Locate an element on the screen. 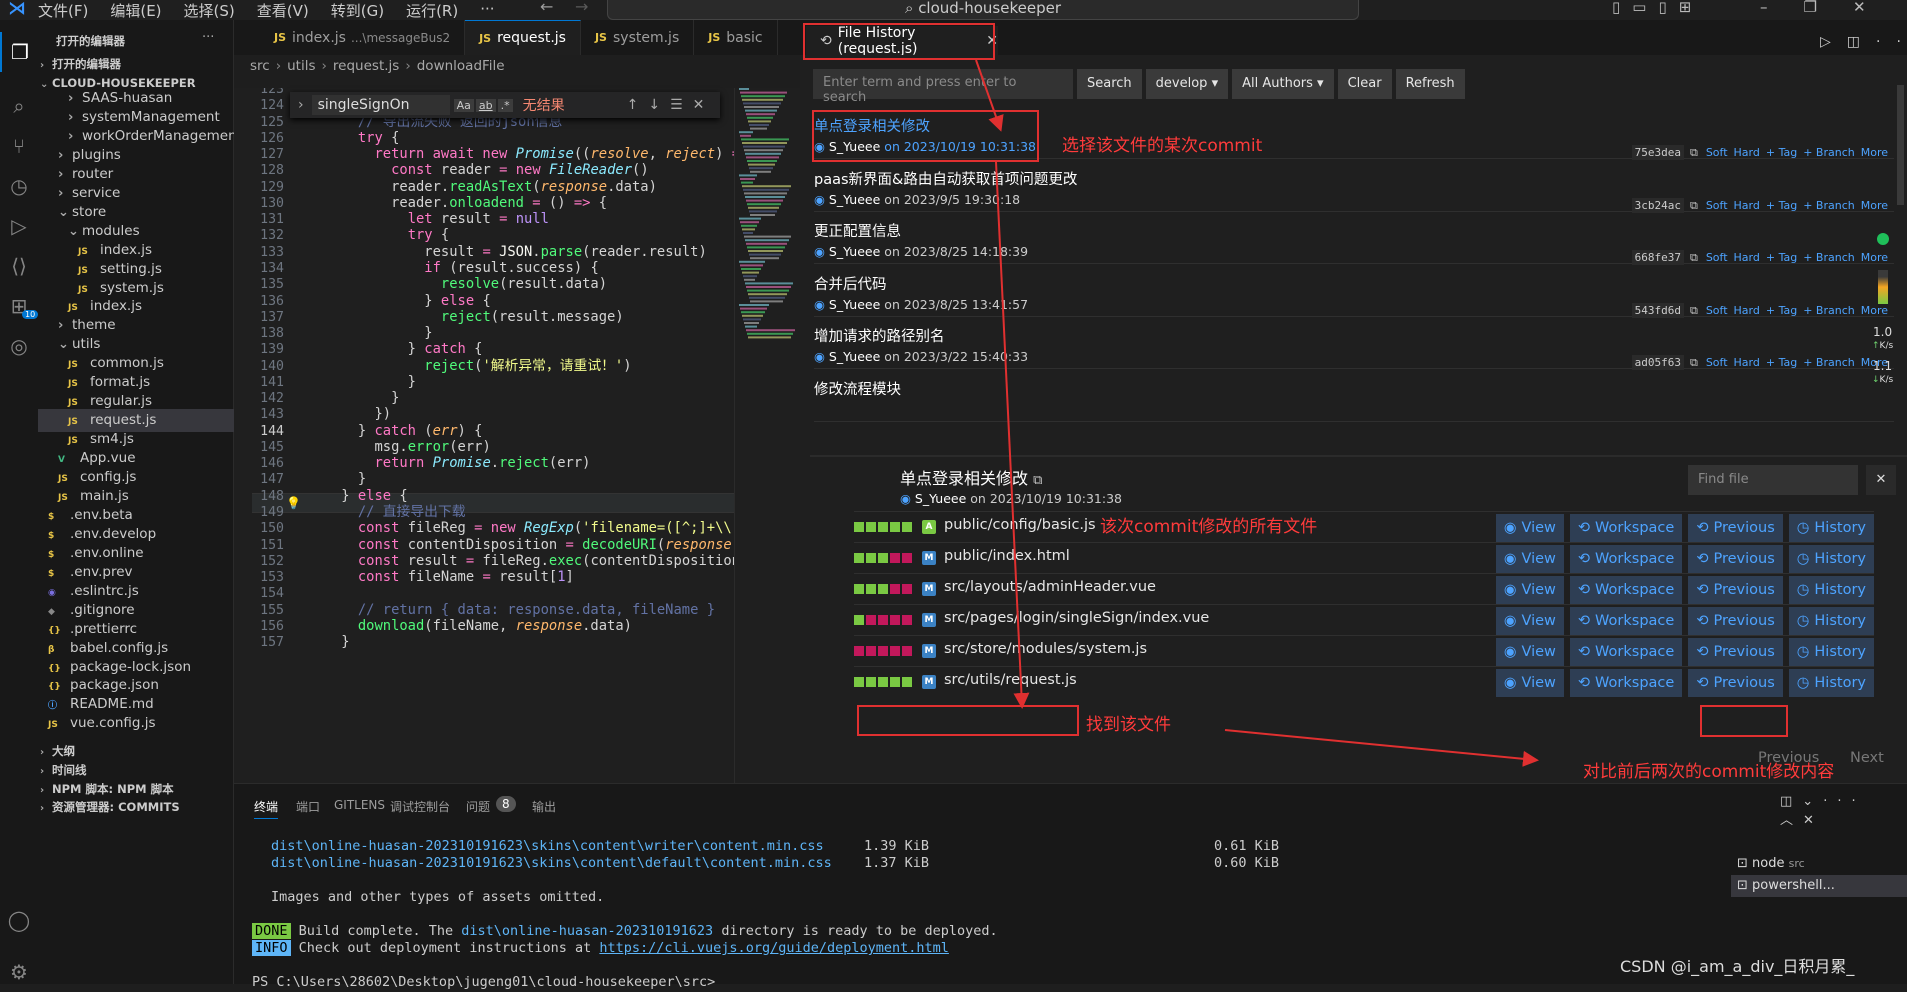  arrow-commit-to-file is located at coordinates (1012, 435).